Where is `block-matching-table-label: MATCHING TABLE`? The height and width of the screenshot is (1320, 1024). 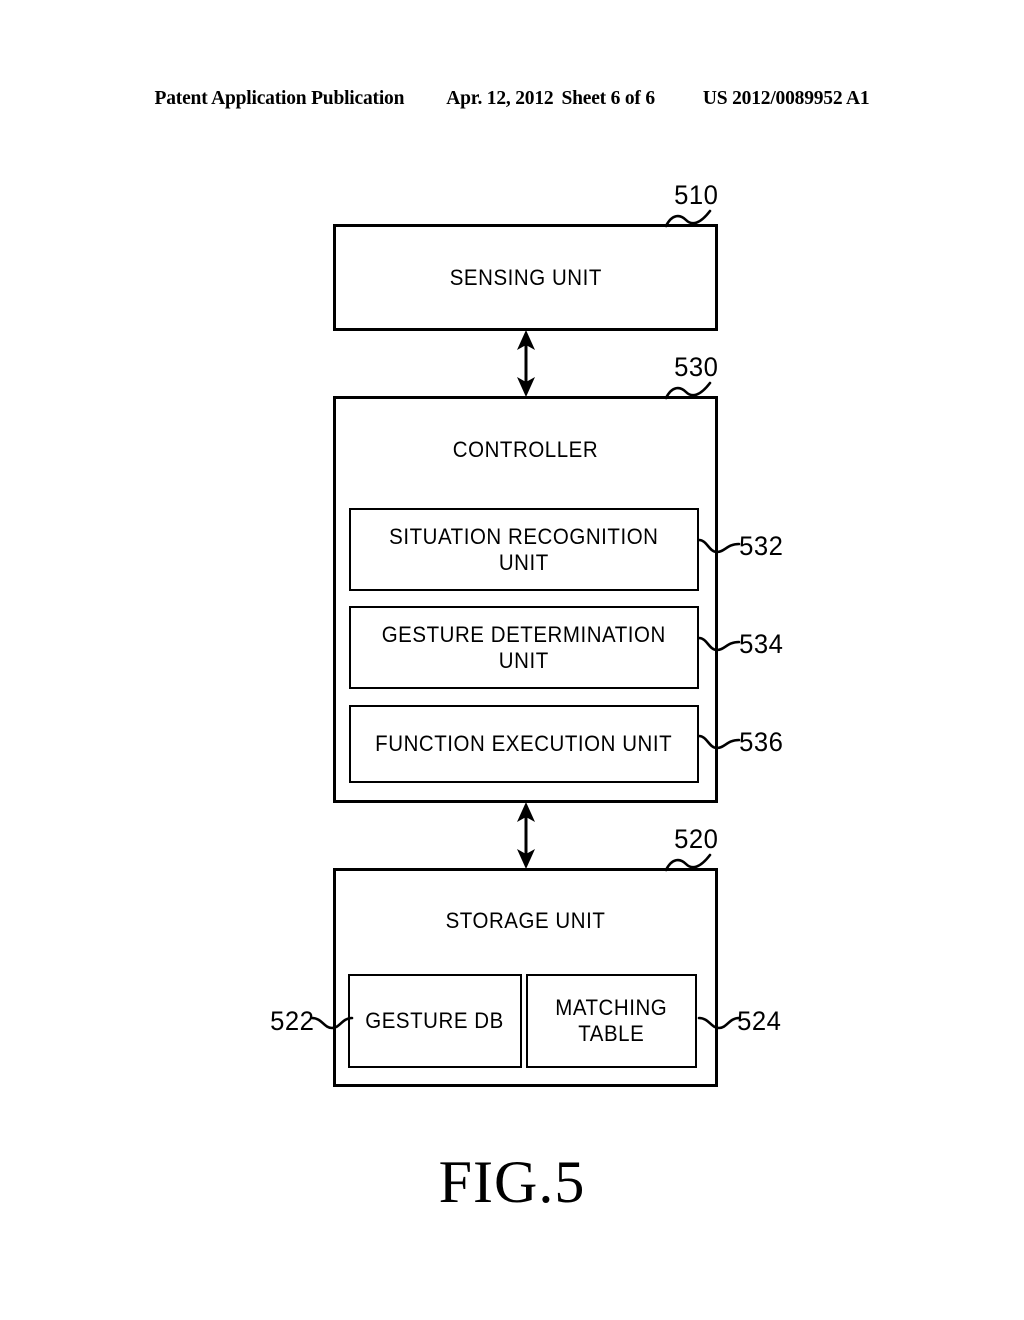
block-matching-table-label: MATCHING TABLE is located at coordinates (611, 1020).